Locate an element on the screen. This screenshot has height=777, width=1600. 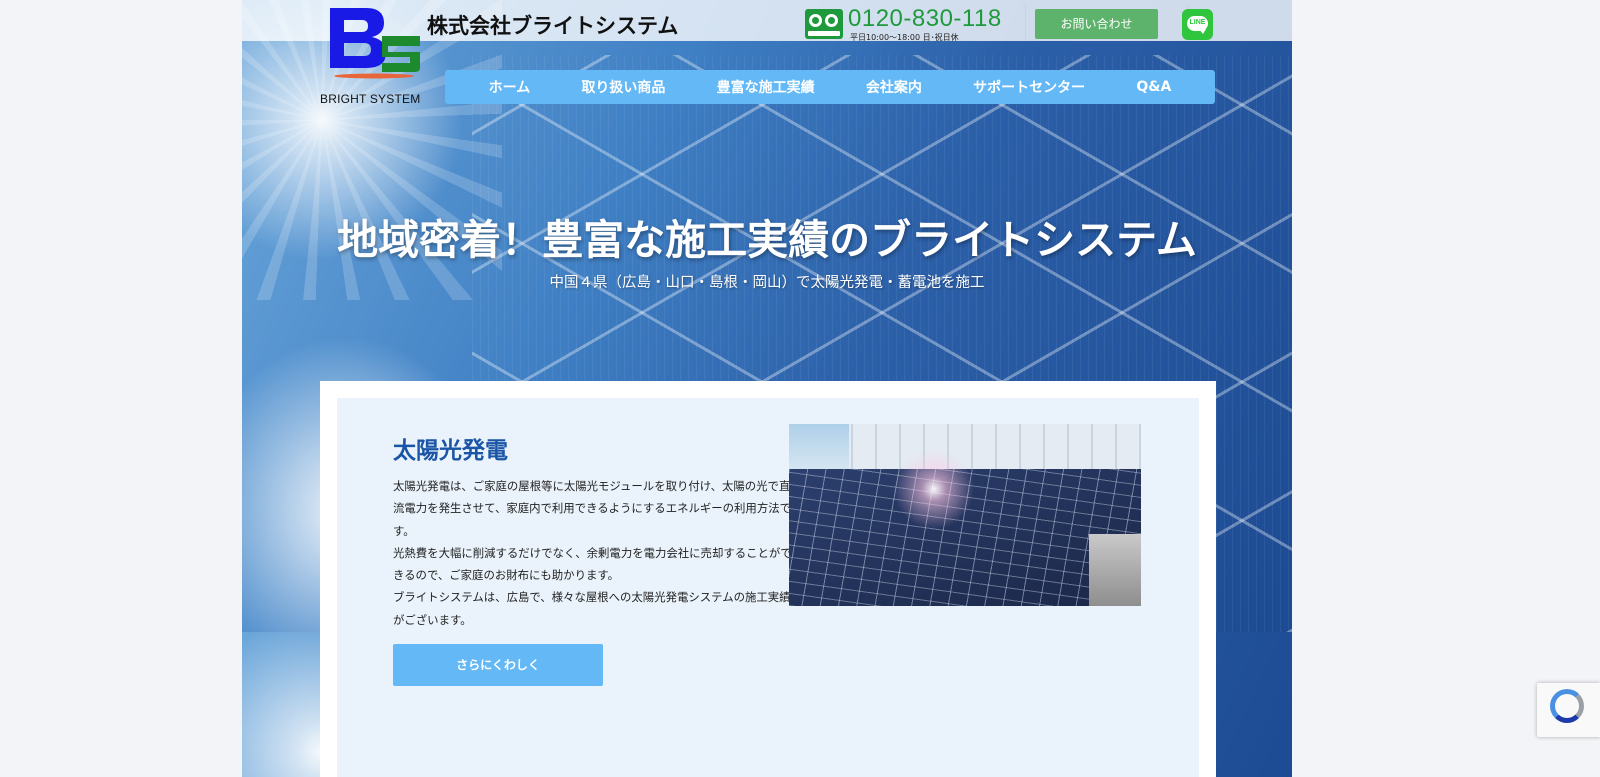
nav-item-company: 会社案内 is located at coordinates (894, 87).